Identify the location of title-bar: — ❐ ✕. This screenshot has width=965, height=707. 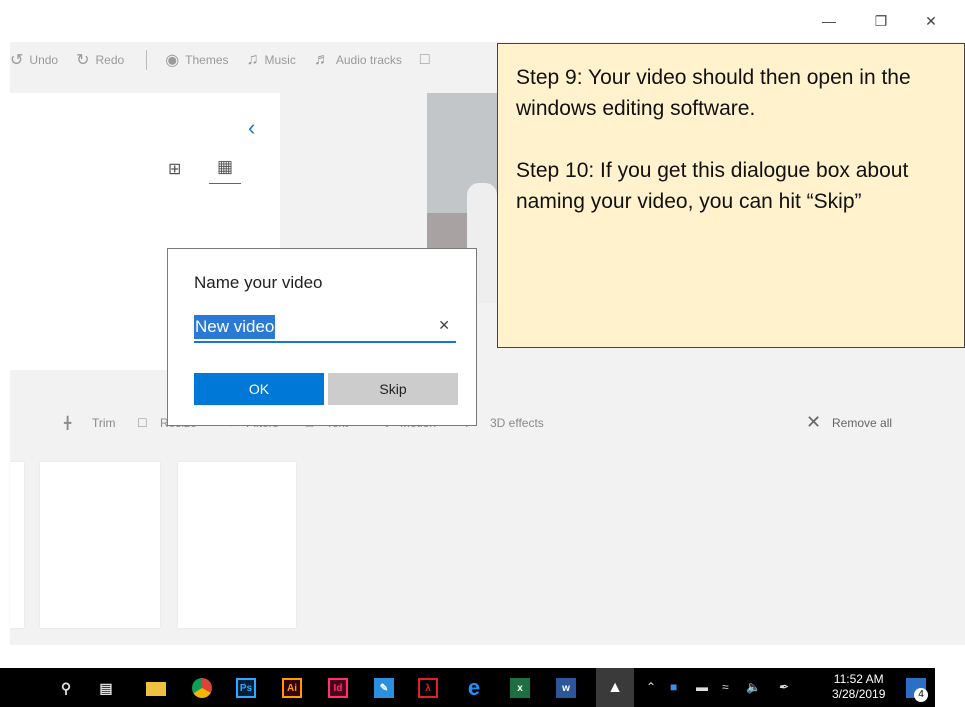
(487, 21).